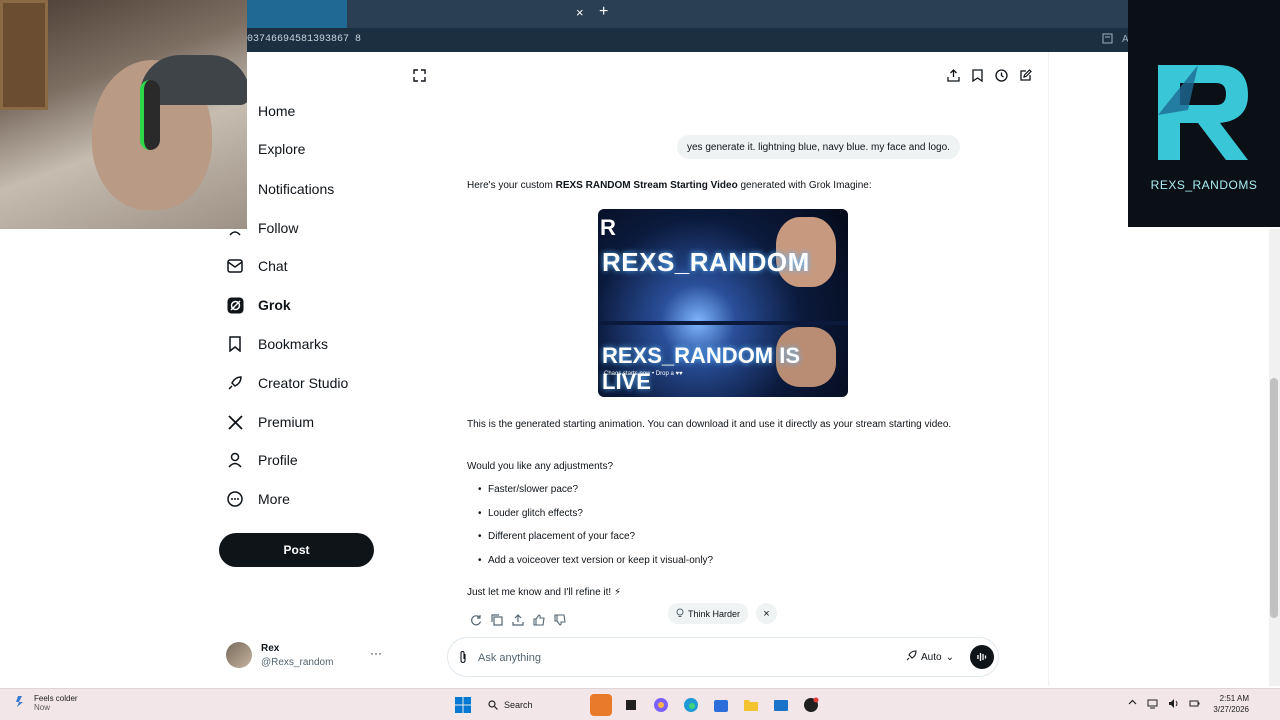  I want to click on browser-tab-bar: × +, so click(687, 14).